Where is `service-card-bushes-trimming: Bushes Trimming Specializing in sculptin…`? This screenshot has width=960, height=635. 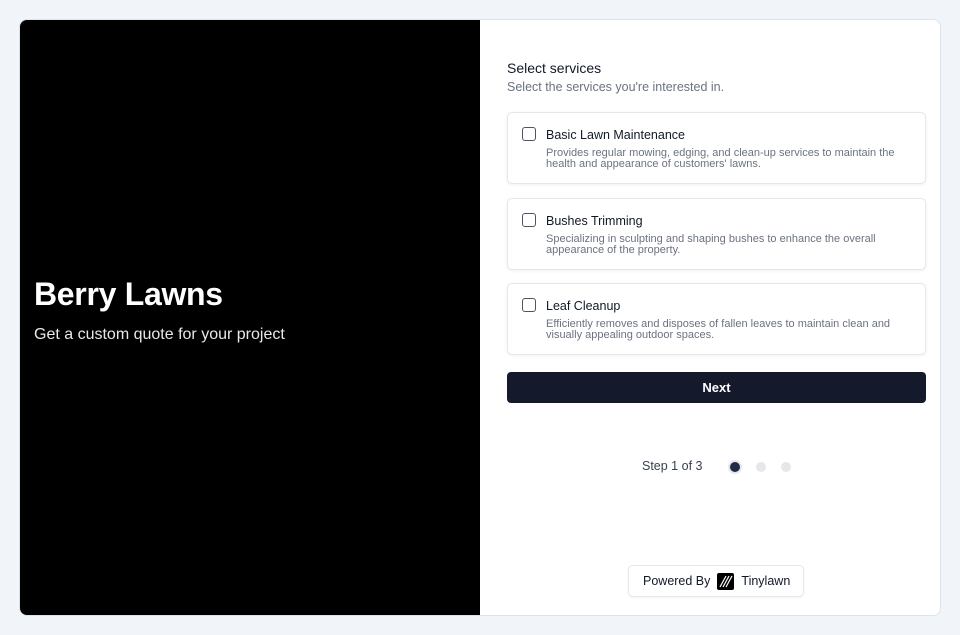 service-card-bushes-trimming: Bushes Trimming Specializing in sculptin… is located at coordinates (716, 234).